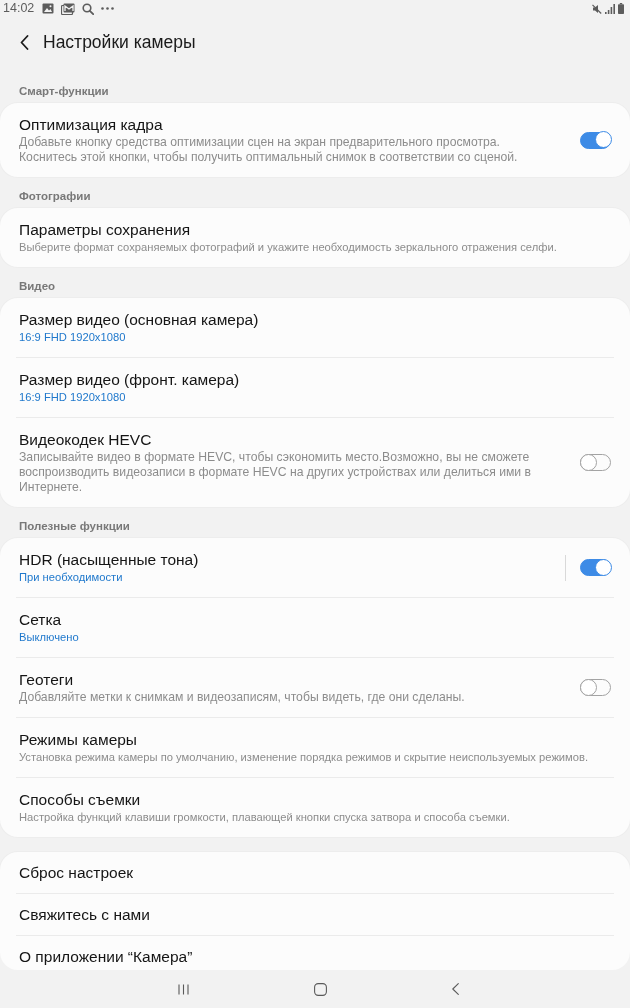  Describe the element at coordinates (265, 817) in the screenshot. I see `setting-description: Настройка функций клавиши громкости, плавающей кнопки спуска затвора и способа съемки.` at that location.